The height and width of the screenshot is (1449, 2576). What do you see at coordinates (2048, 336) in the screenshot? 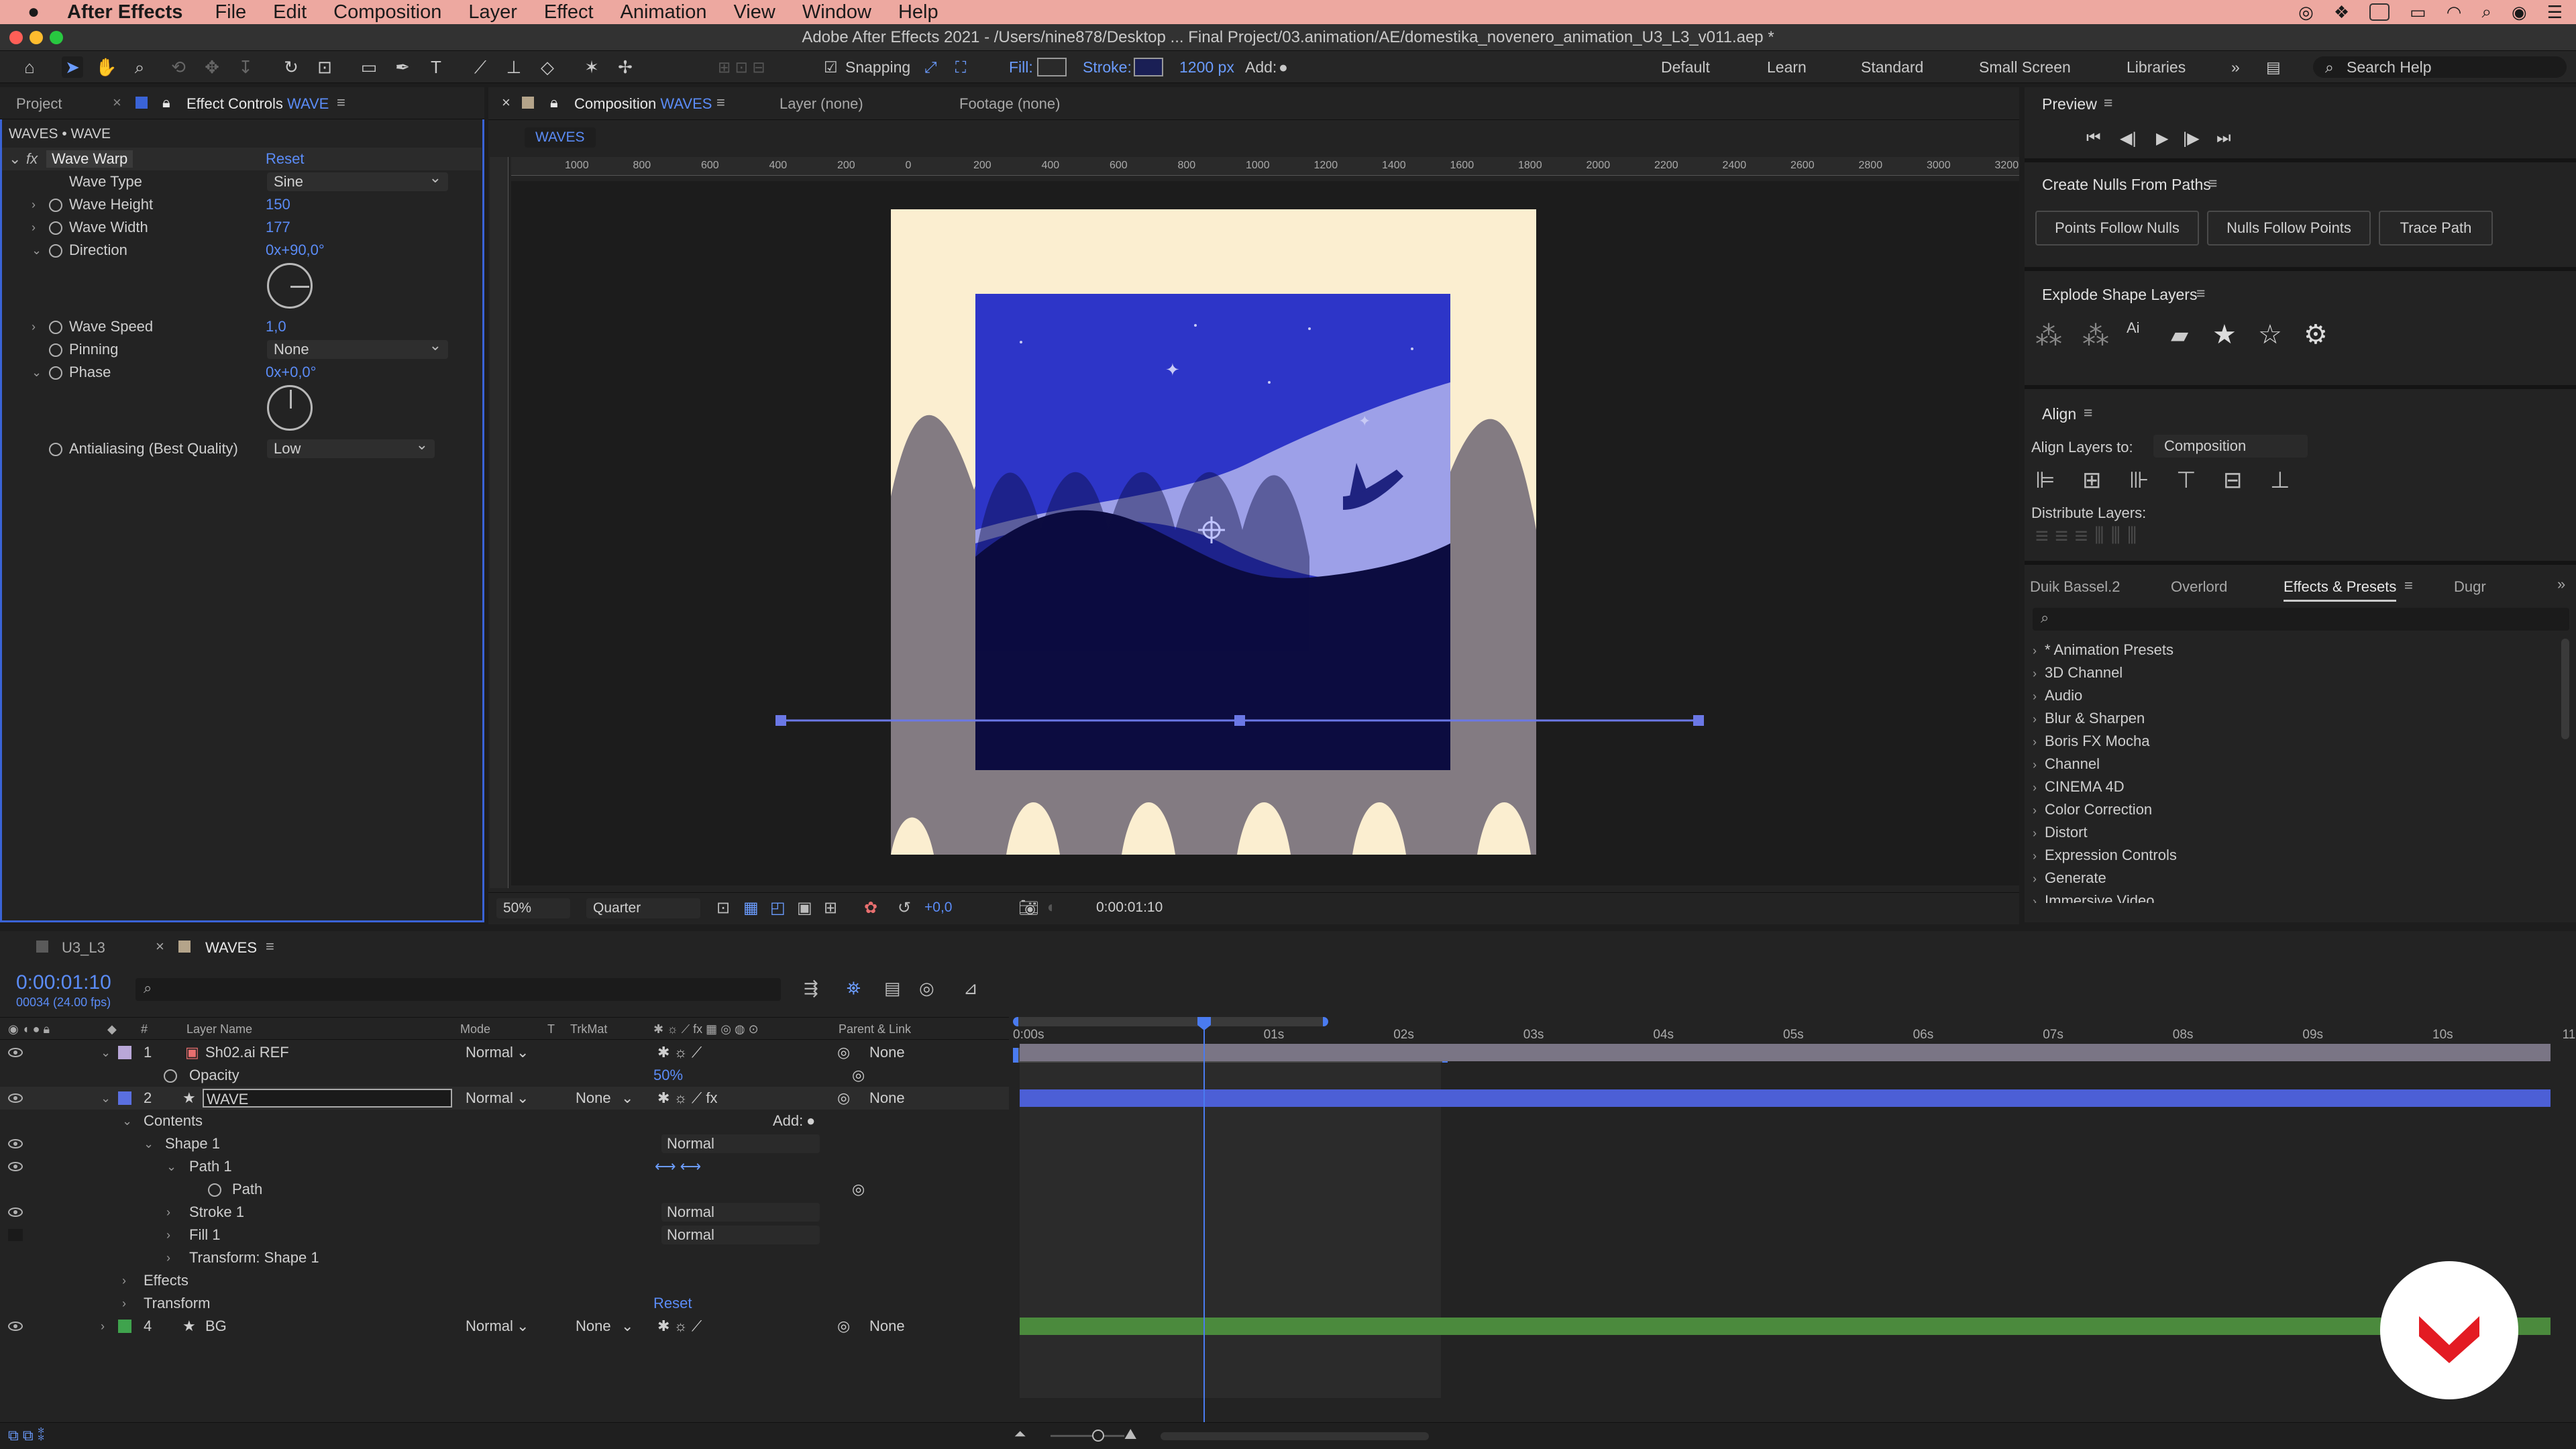
I see `explode-stars-icon: ⁂` at bounding box center [2048, 336].